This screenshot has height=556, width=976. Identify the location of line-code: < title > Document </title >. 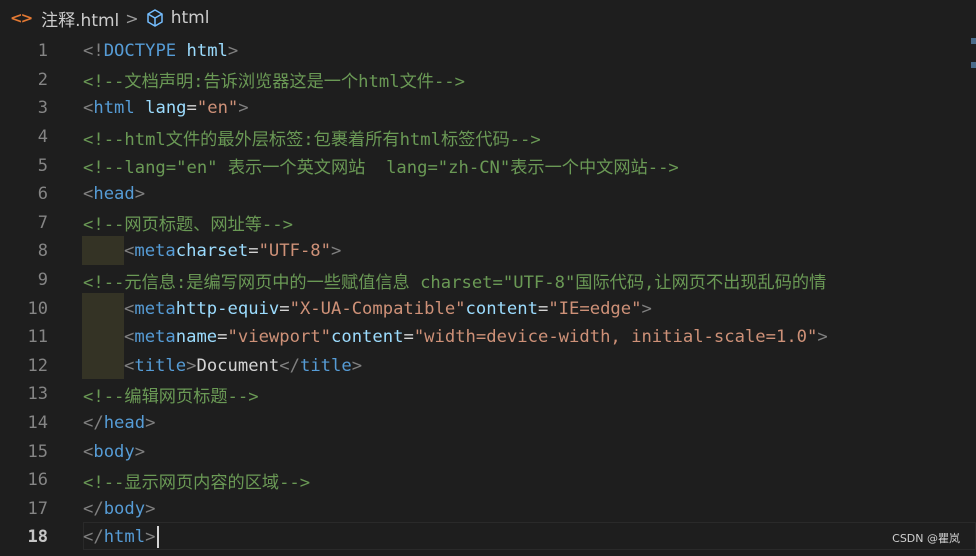
(222, 365).